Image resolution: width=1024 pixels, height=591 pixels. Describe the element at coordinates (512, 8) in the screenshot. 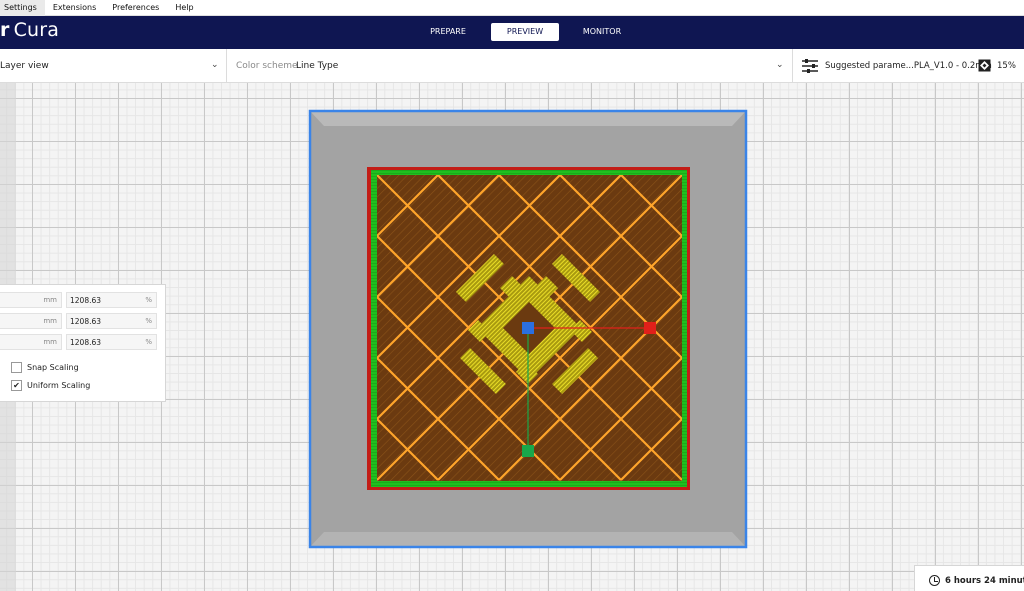

I see `menu-bar: Settings Extensions Preferences Help` at that location.